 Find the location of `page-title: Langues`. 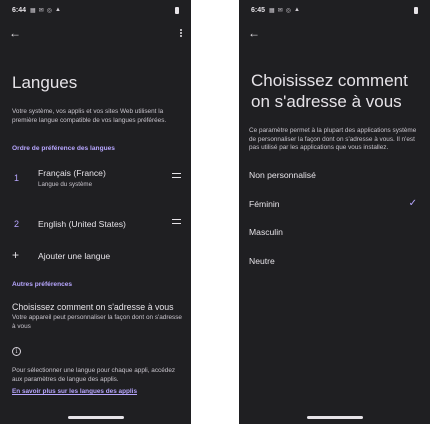

page-title: Langues is located at coordinates (45, 82).